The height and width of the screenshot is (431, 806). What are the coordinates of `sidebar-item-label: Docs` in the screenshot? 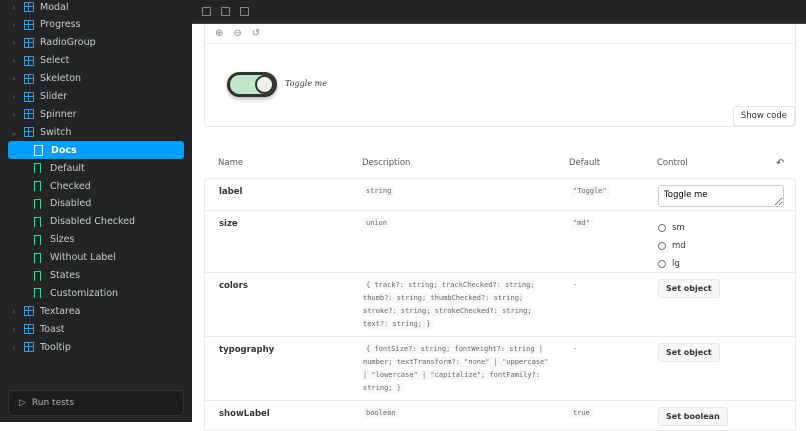 It's located at (64, 150).